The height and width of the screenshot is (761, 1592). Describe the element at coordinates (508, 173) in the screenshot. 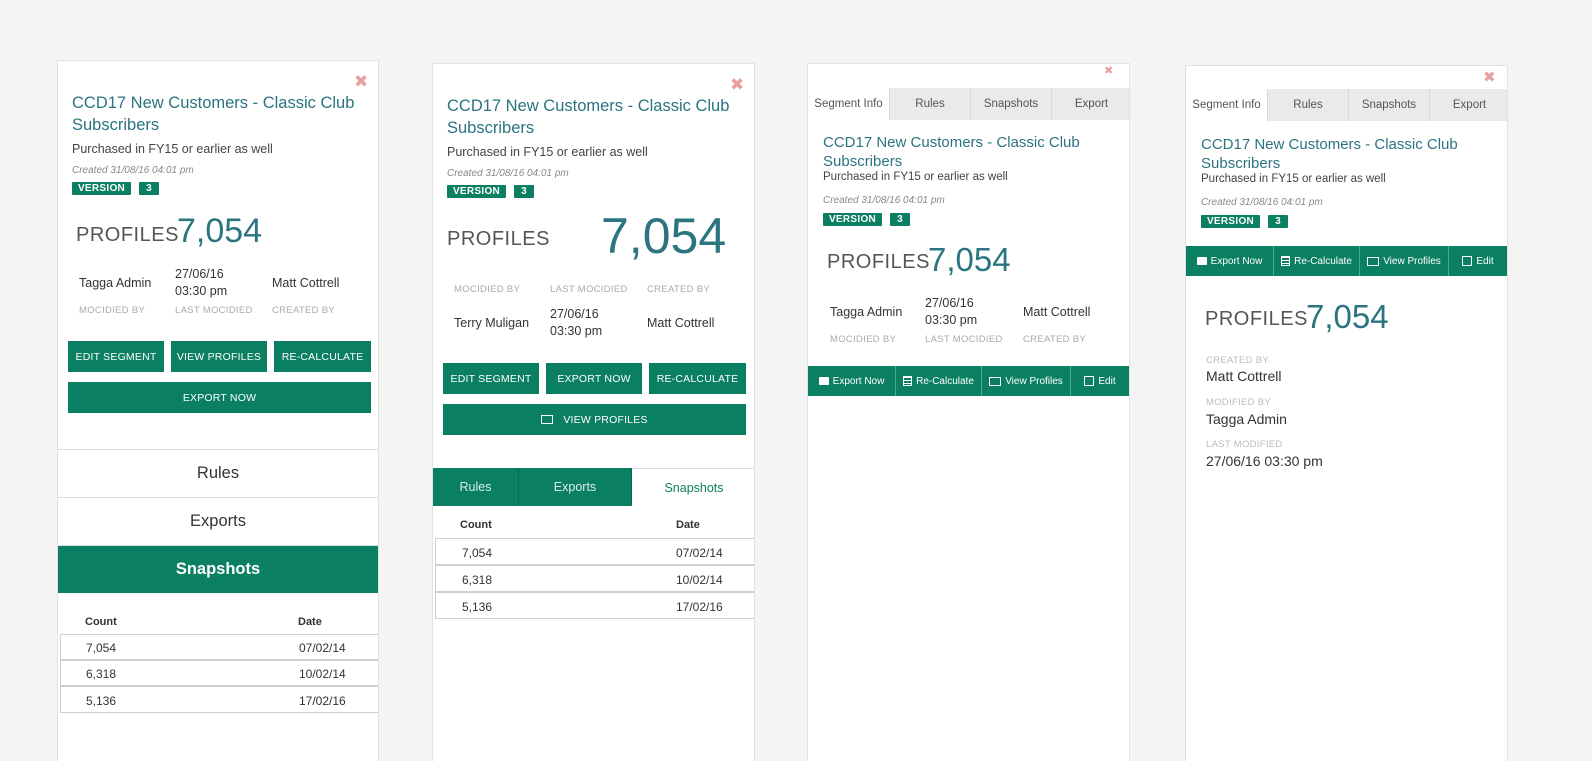

I see `created-timestamp: Created 31/08/16 04:01 pm` at that location.